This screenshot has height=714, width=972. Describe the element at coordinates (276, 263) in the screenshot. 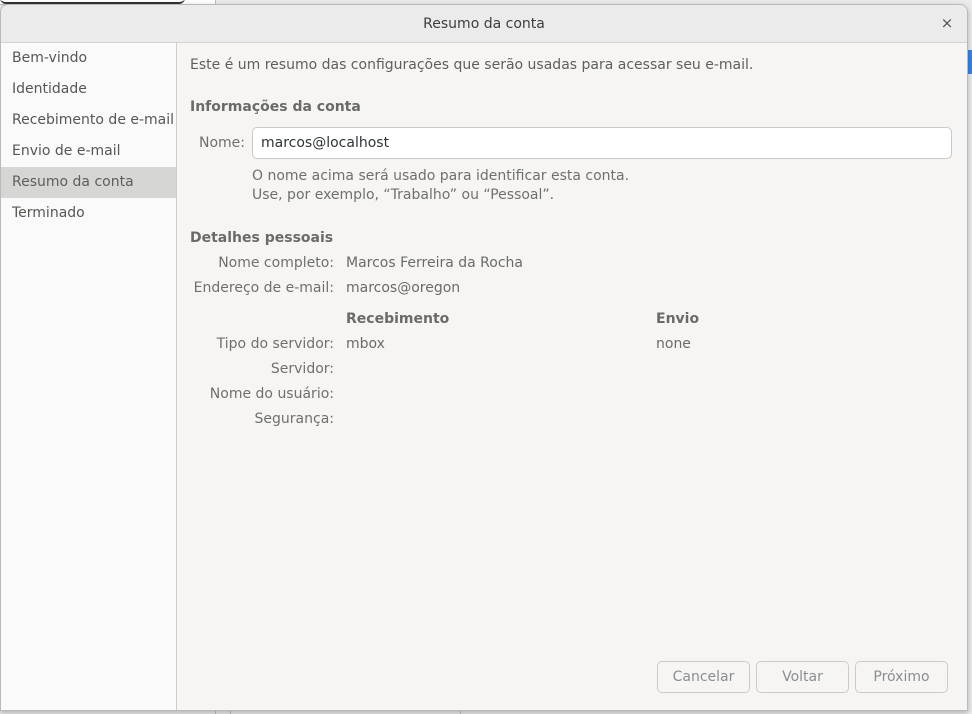

I see `fullname-label: Nome completo:` at that location.